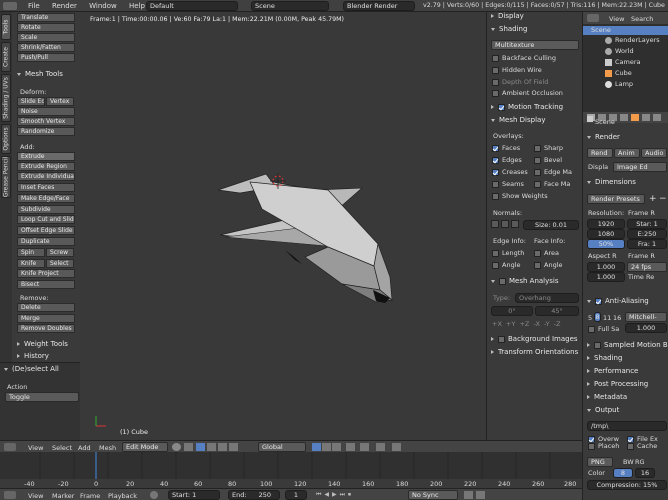 The image size is (668, 500). Describe the element at coordinates (520, 82) in the screenshot. I see `depth-of-field-toggle: Depth Of Field` at that location.